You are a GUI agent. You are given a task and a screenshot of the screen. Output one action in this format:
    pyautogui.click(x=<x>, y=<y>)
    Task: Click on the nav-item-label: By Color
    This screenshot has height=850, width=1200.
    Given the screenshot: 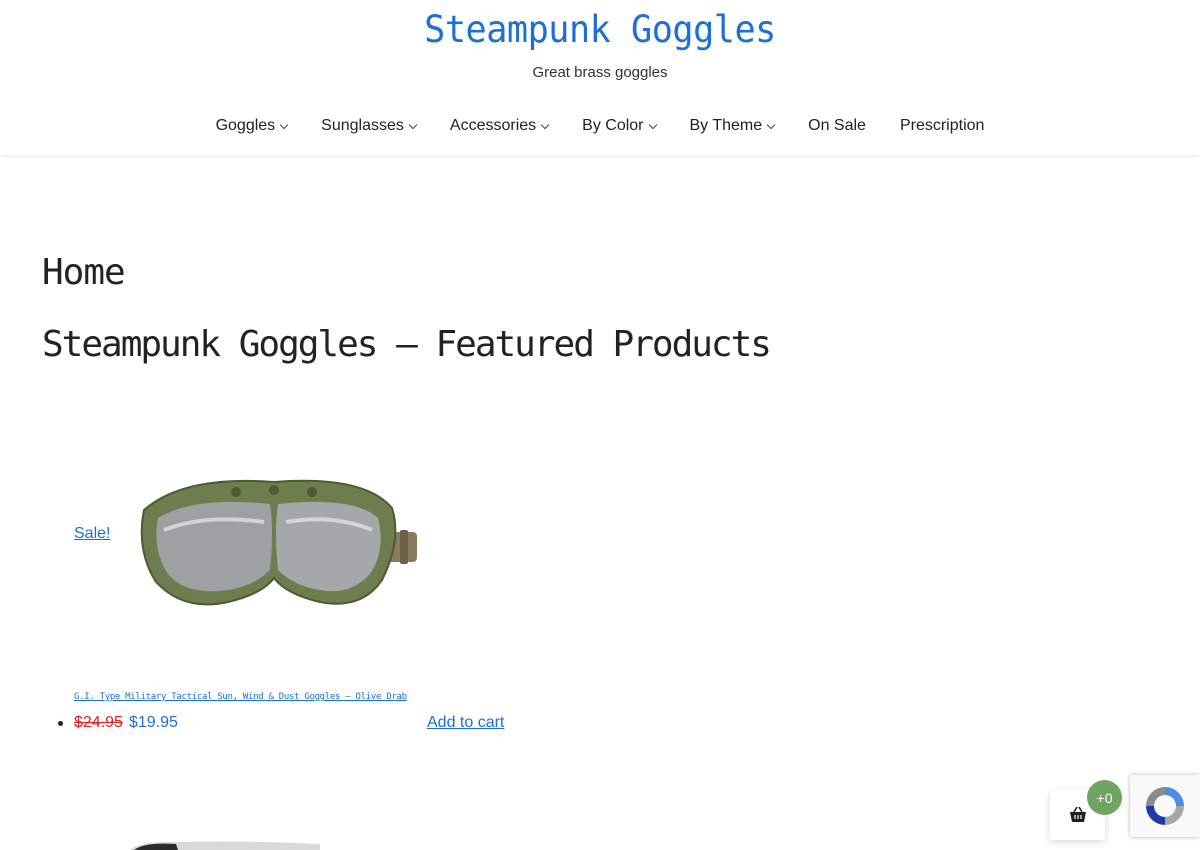 What is the action you would take?
    pyautogui.click(x=613, y=125)
    